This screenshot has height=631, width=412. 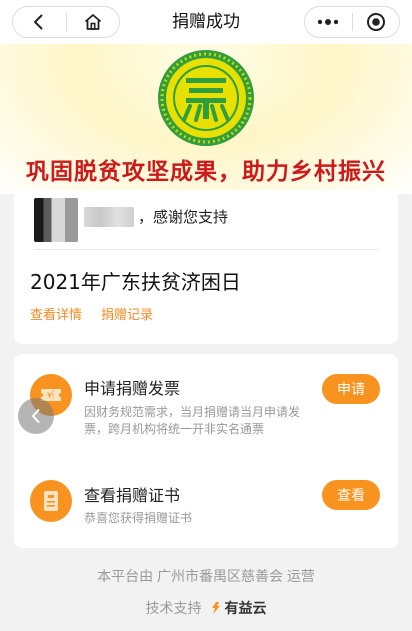 I want to click on floating-back-button, so click(x=36, y=416).